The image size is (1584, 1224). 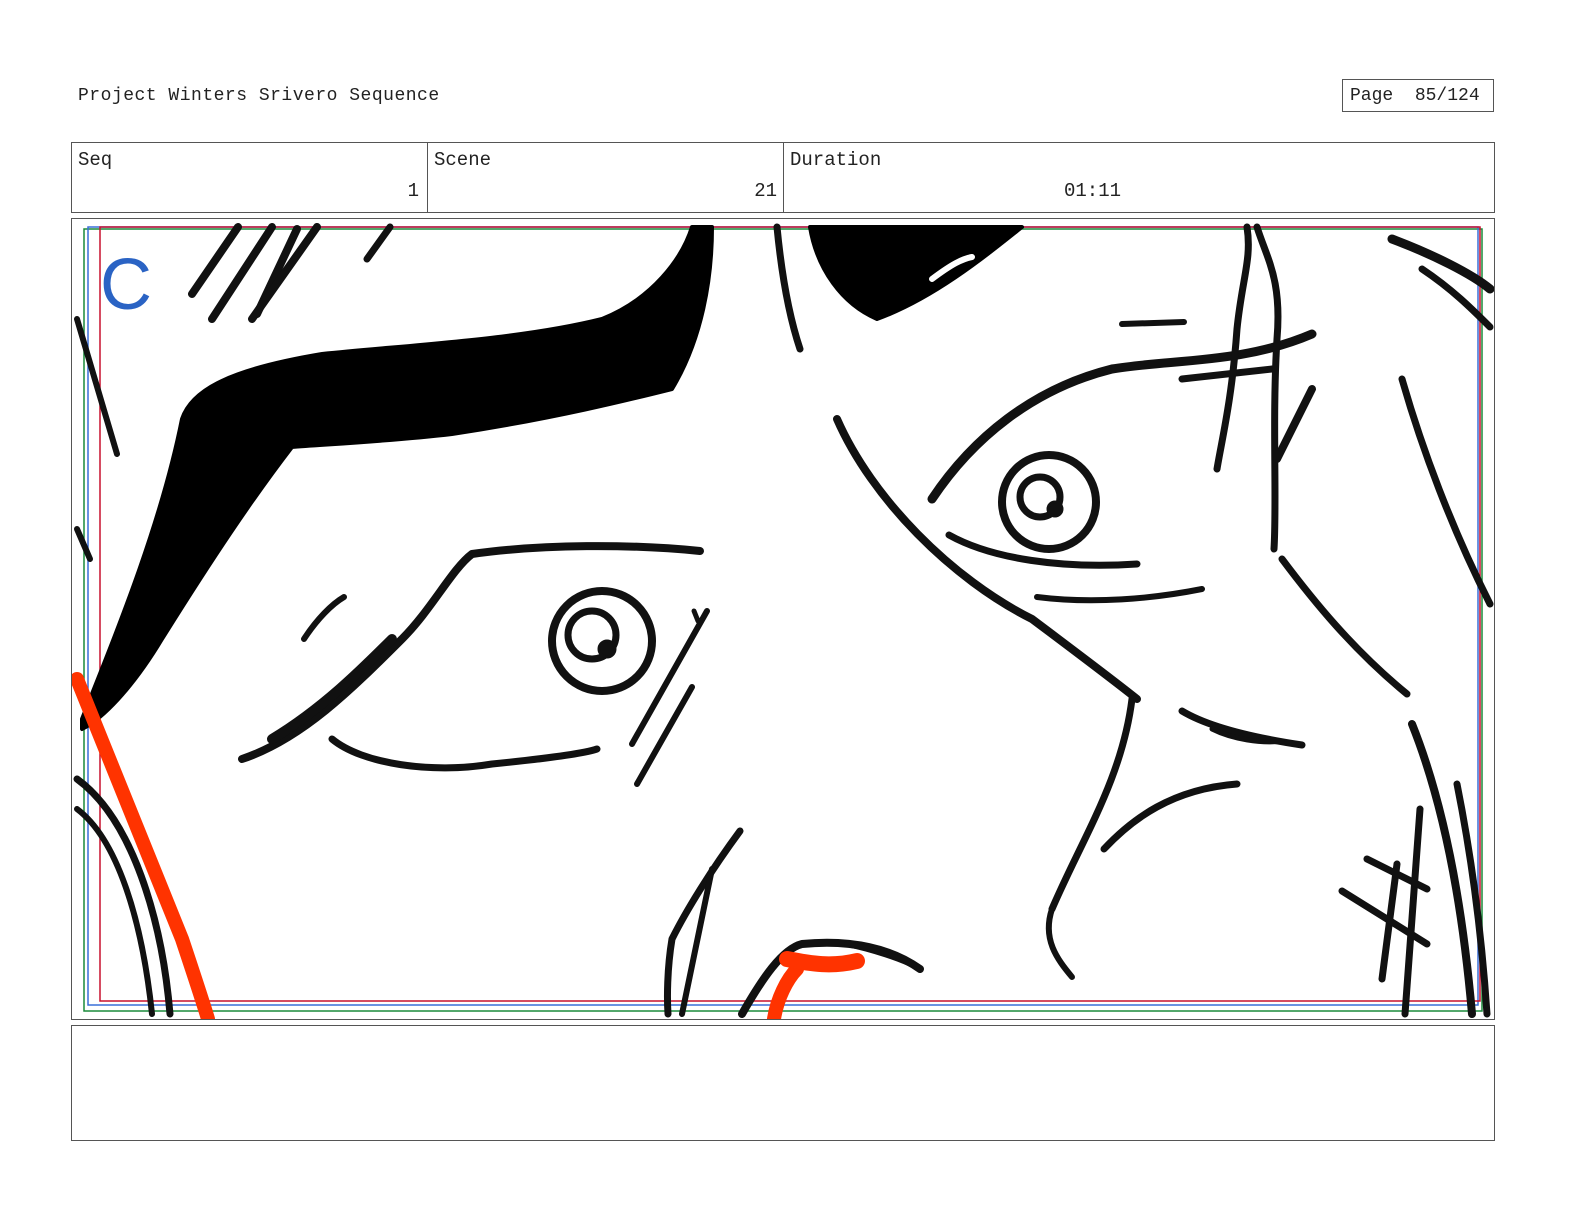 I want to click on page-indicator: Page 85/124, so click(x=1418, y=95).